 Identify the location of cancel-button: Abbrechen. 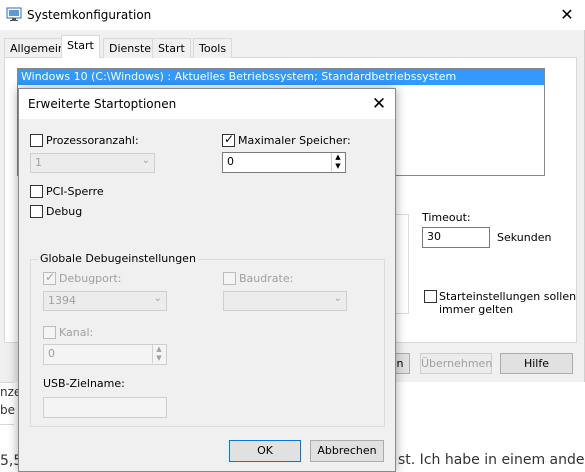
(347, 451).